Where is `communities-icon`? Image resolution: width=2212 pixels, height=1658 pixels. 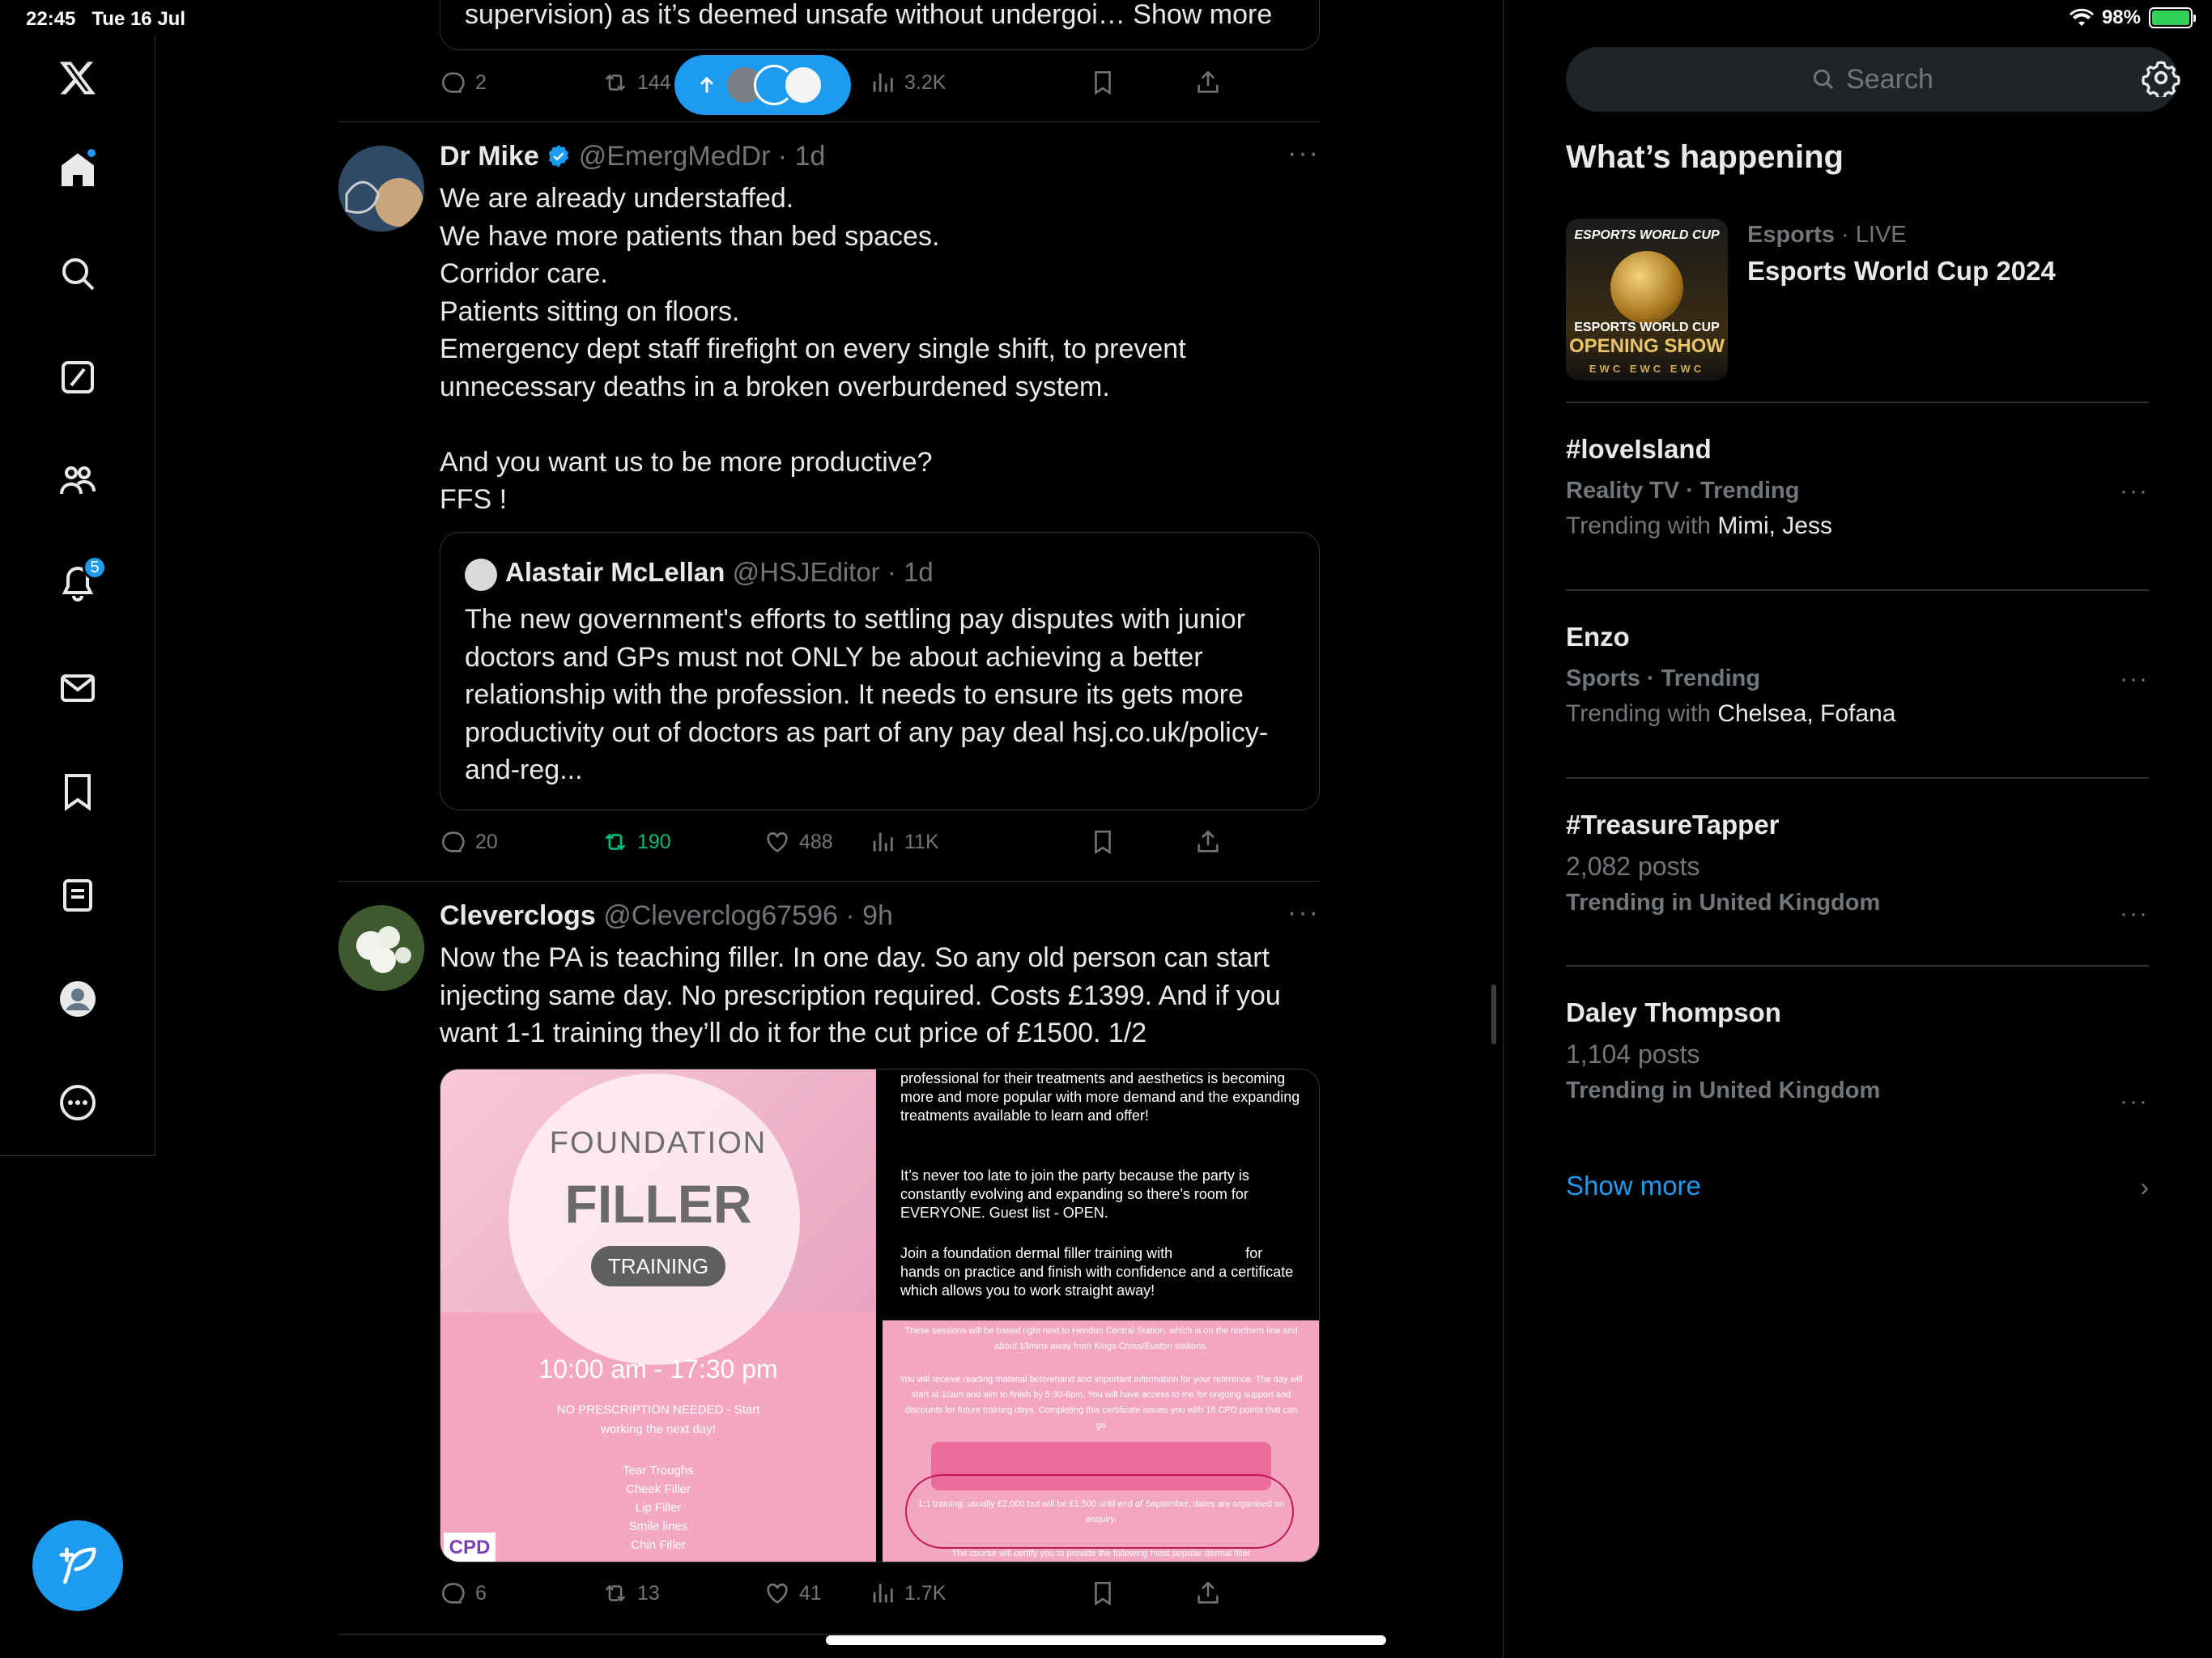 communities-icon is located at coordinates (78, 481).